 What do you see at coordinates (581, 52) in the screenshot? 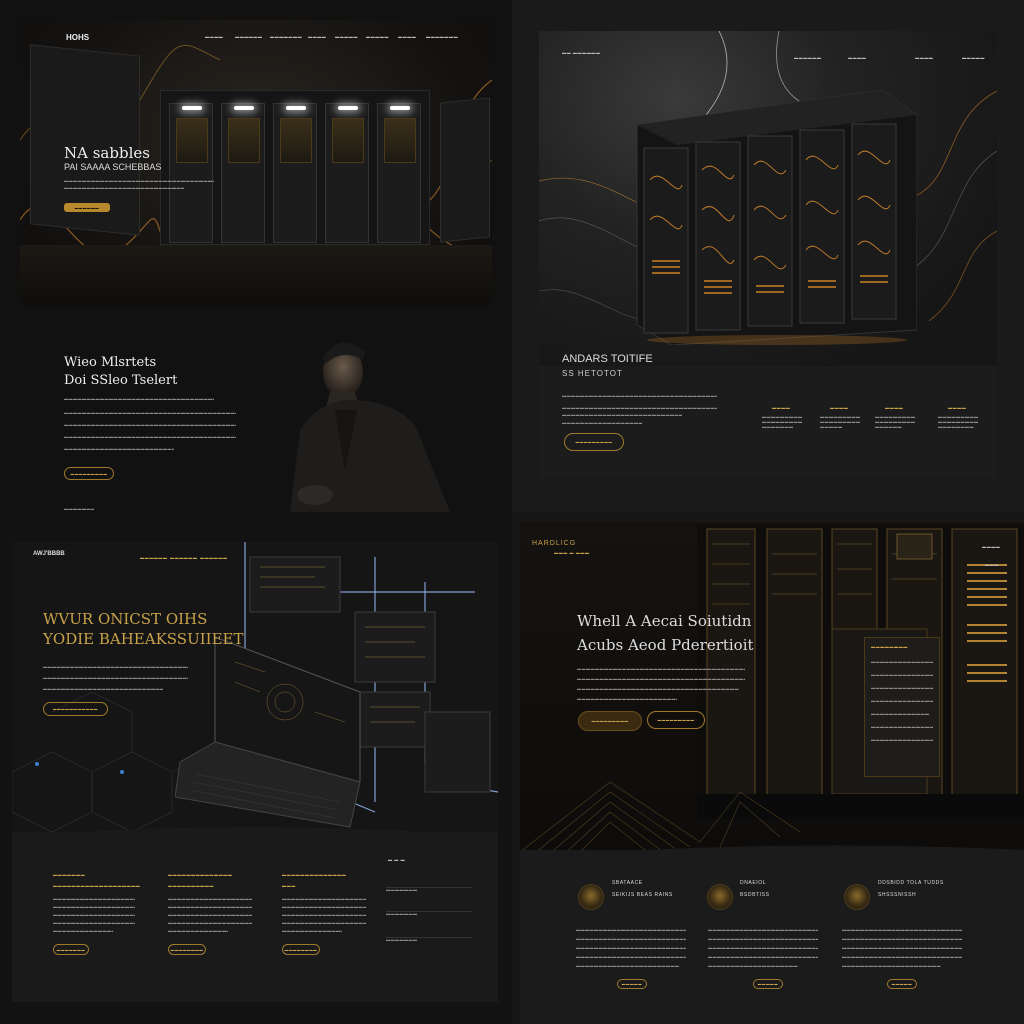
I see `brand-logo: ▬▬ ▬▬▬▬▬▬` at bounding box center [581, 52].